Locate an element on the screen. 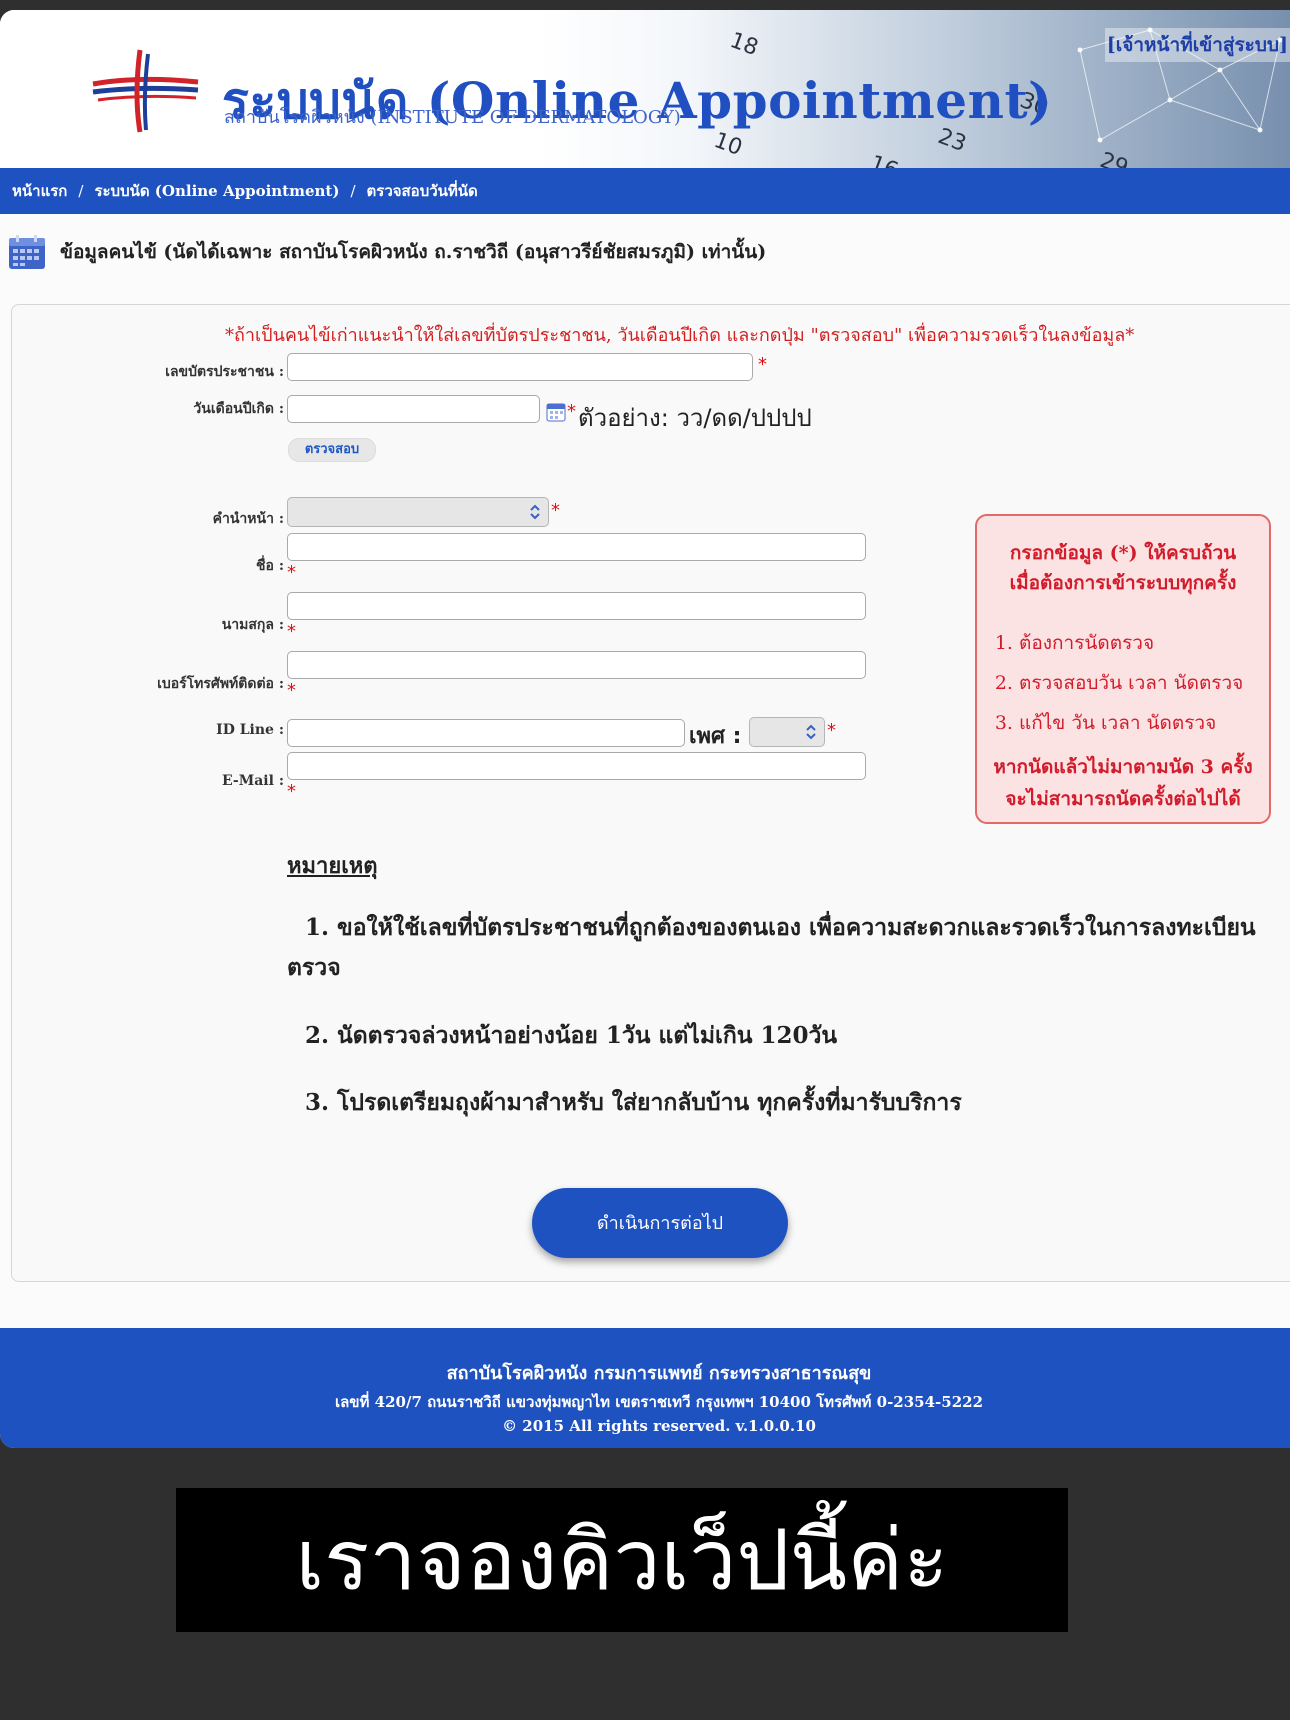 The height and width of the screenshot is (1720, 1290). email-label: E-Mail : is located at coordinates (253, 781).